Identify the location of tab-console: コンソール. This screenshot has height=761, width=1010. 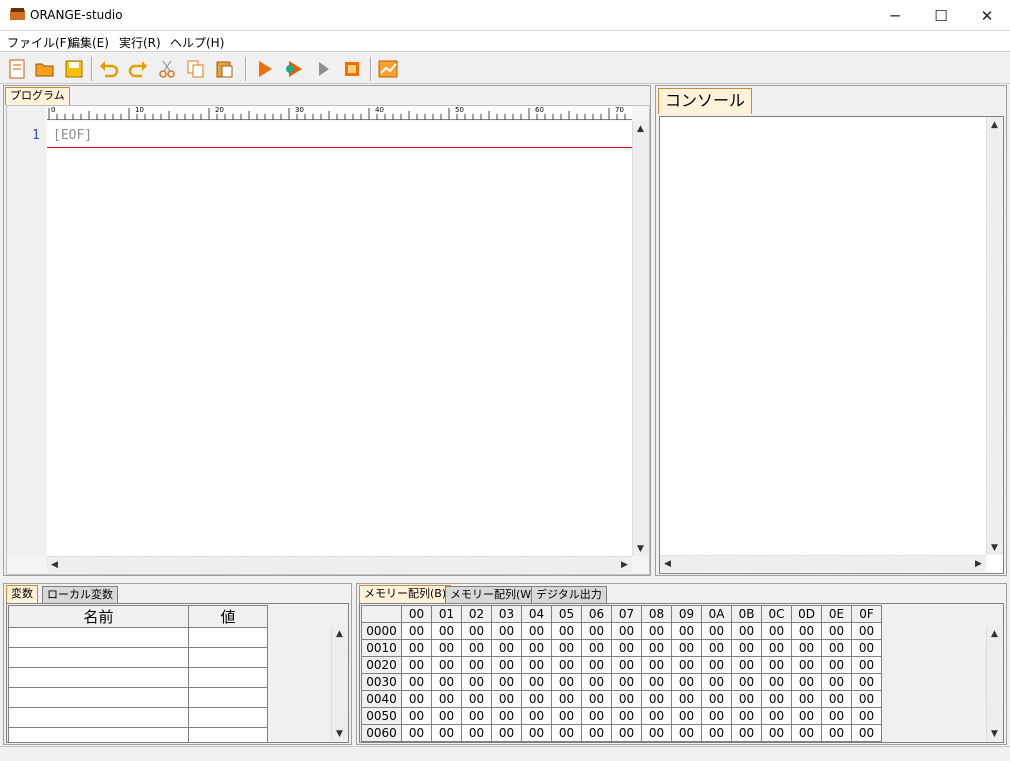
(705, 101).